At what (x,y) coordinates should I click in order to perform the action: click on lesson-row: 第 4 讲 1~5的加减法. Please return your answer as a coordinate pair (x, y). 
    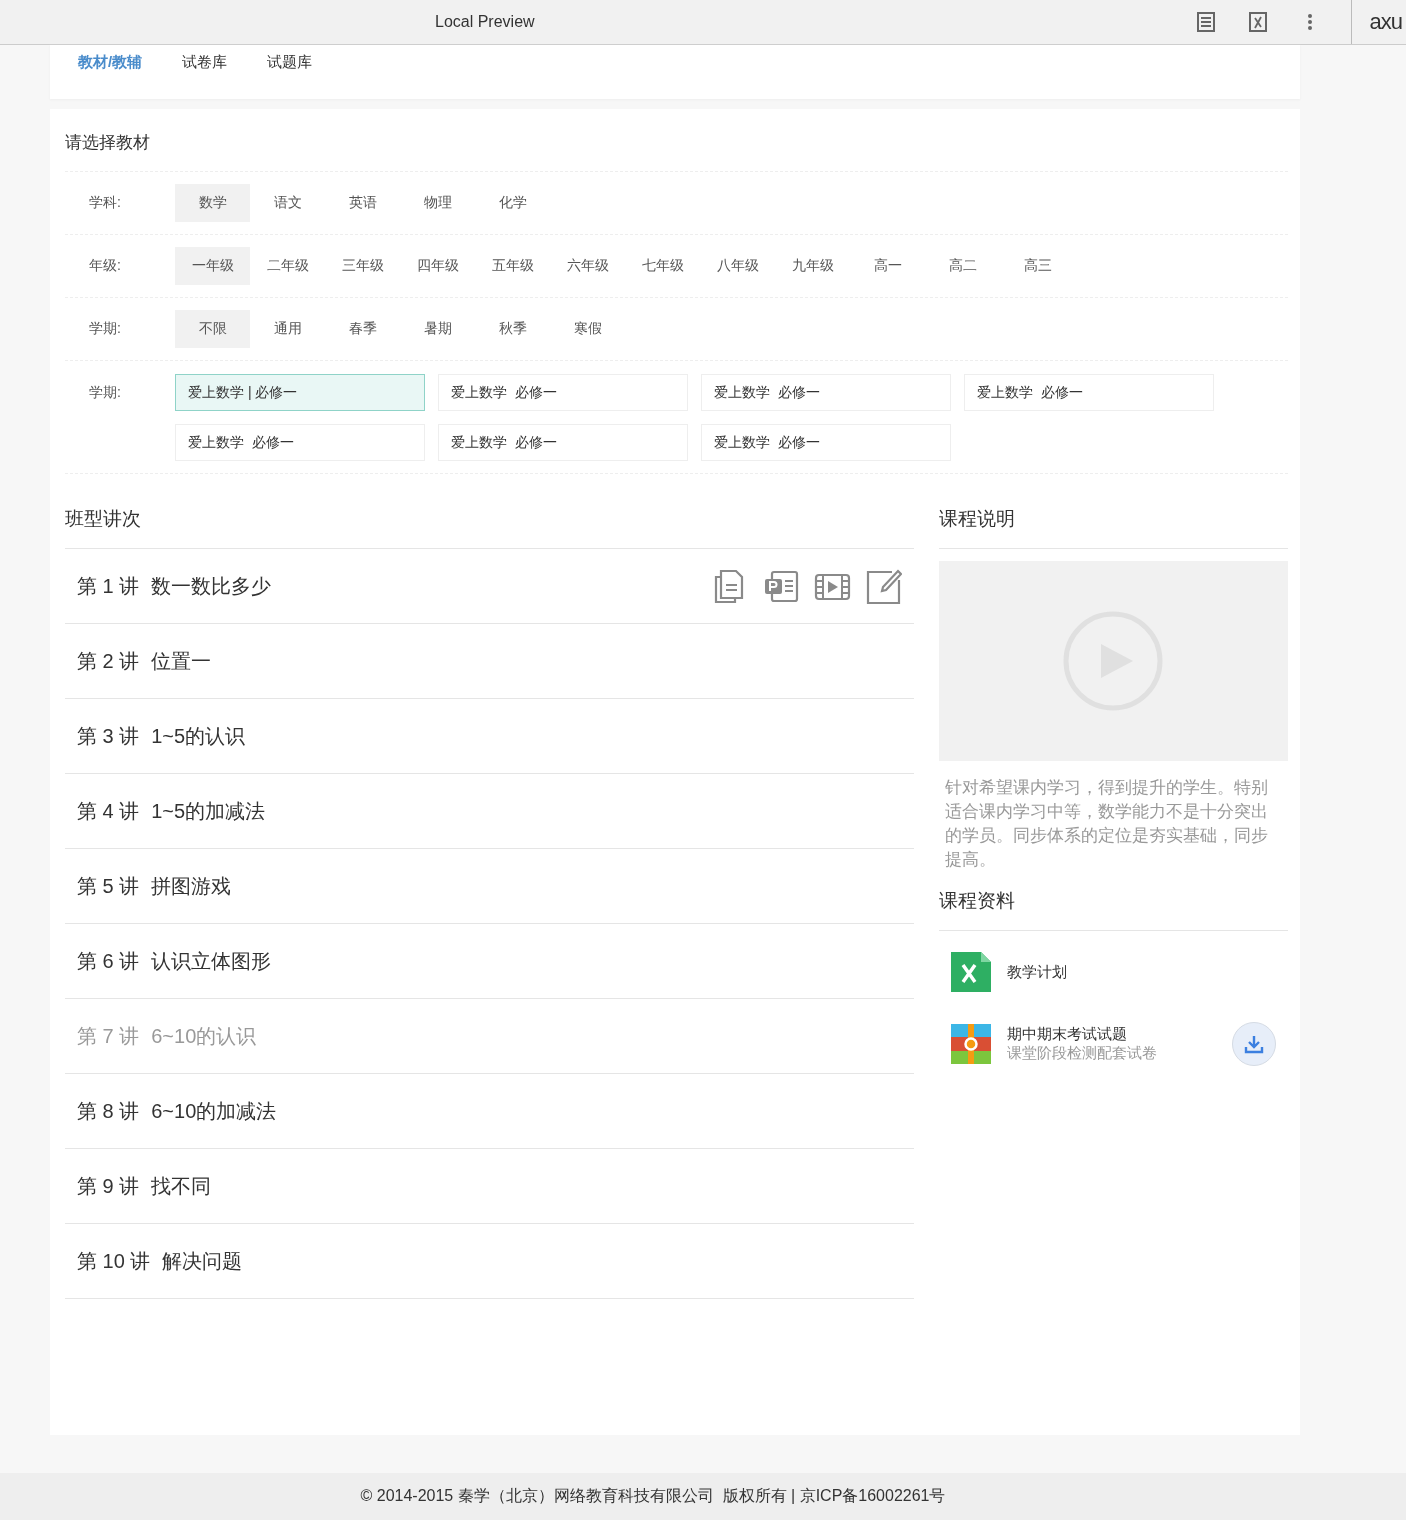
    Looking at the image, I should click on (489, 811).